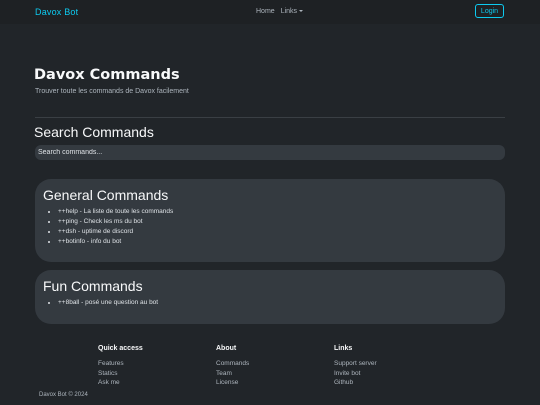 The height and width of the screenshot is (405, 540). I want to click on login-button: Login, so click(489, 11).